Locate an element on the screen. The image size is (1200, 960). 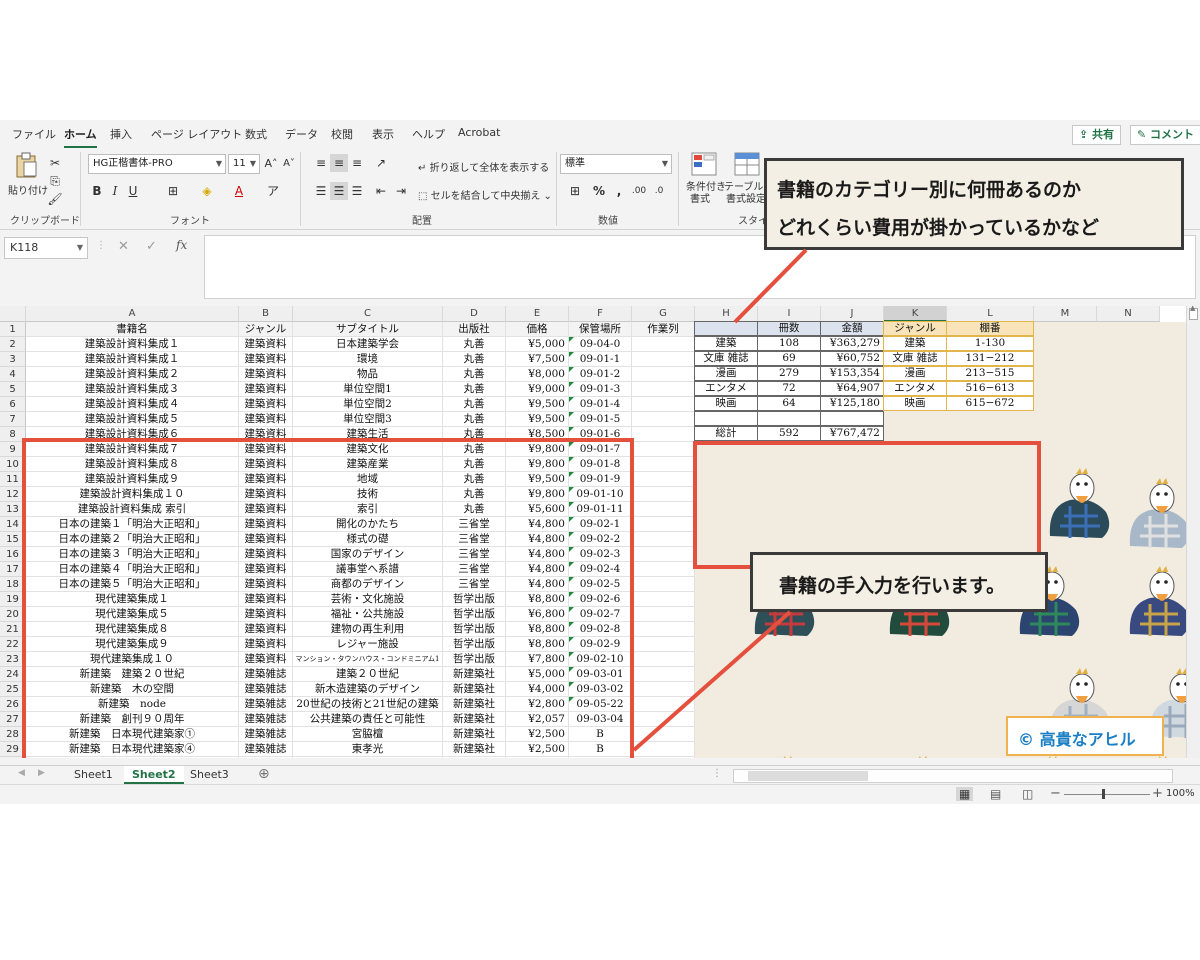
row-header-16: 16 is located at coordinates (13, 554).